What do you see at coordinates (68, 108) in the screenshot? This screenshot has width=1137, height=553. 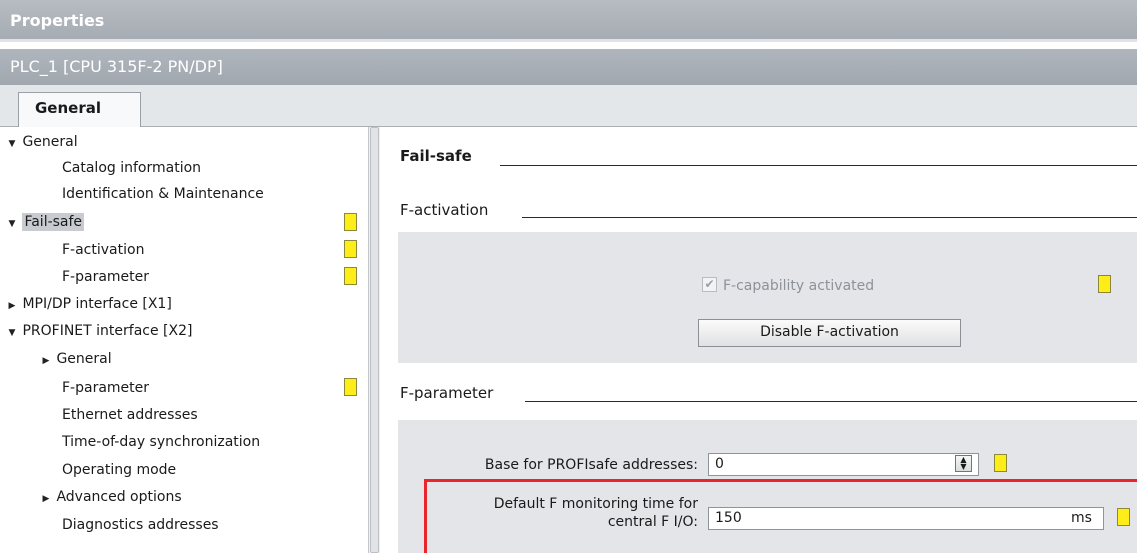 I see `tab-general-label: General` at bounding box center [68, 108].